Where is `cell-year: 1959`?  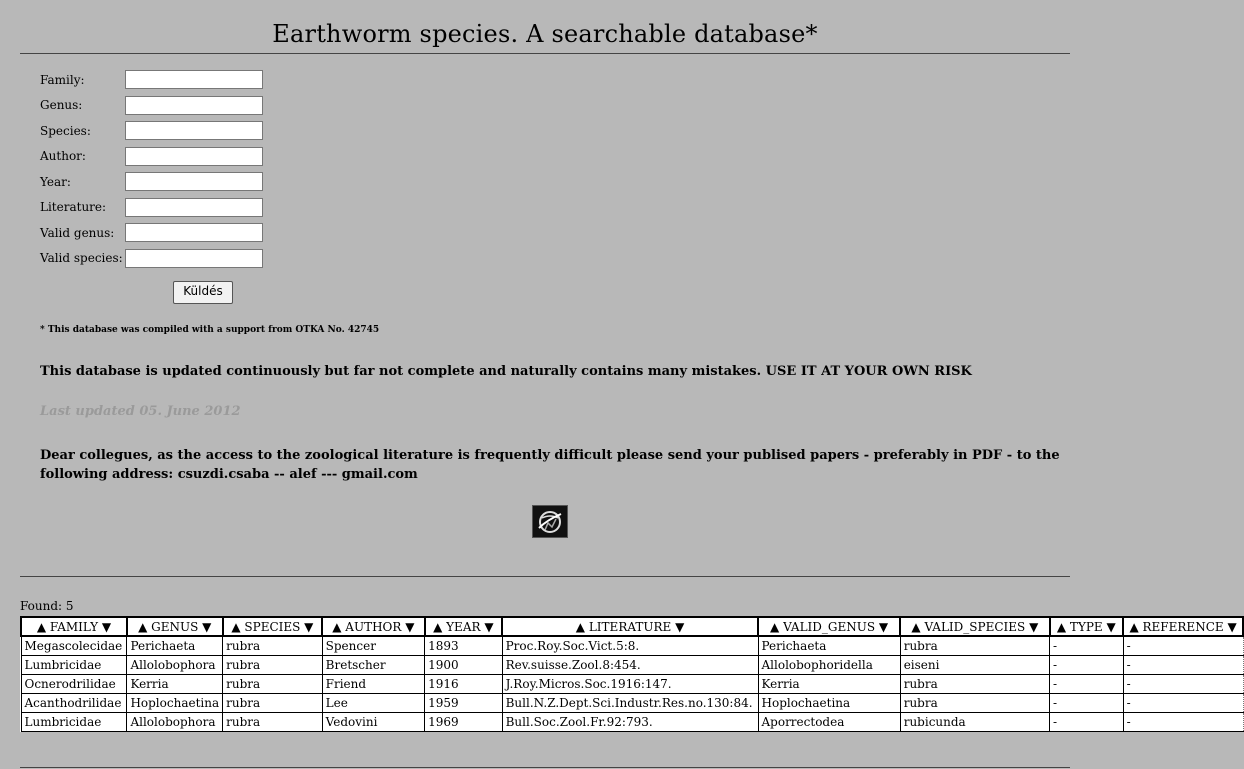
cell-year: 1959 is located at coordinates (463, 702).